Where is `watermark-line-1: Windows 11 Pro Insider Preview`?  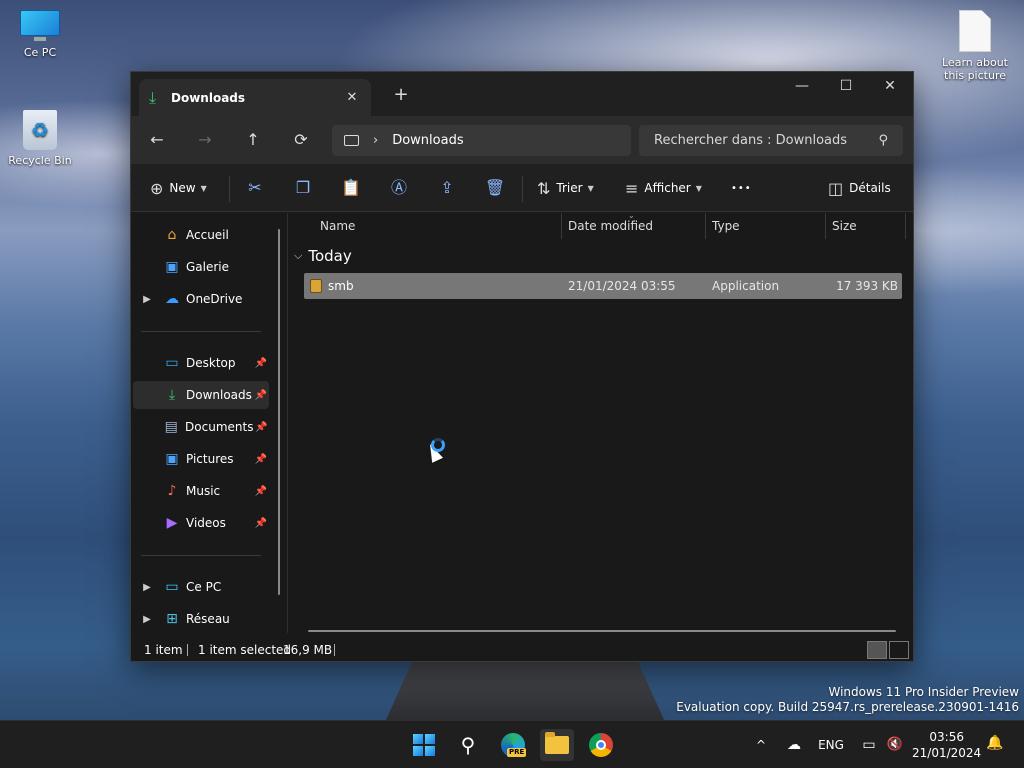 watermark-line-1: Windows 11 Pro Insider Preview is located at coordinates (923, 692).